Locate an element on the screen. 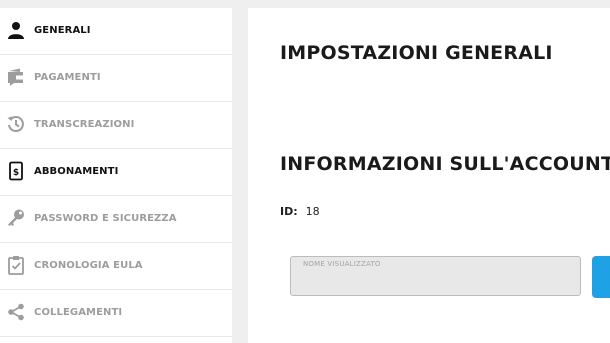 The height and width of the screenshot is (343, 610). wallet-icon is located at coordinates (16, 77).